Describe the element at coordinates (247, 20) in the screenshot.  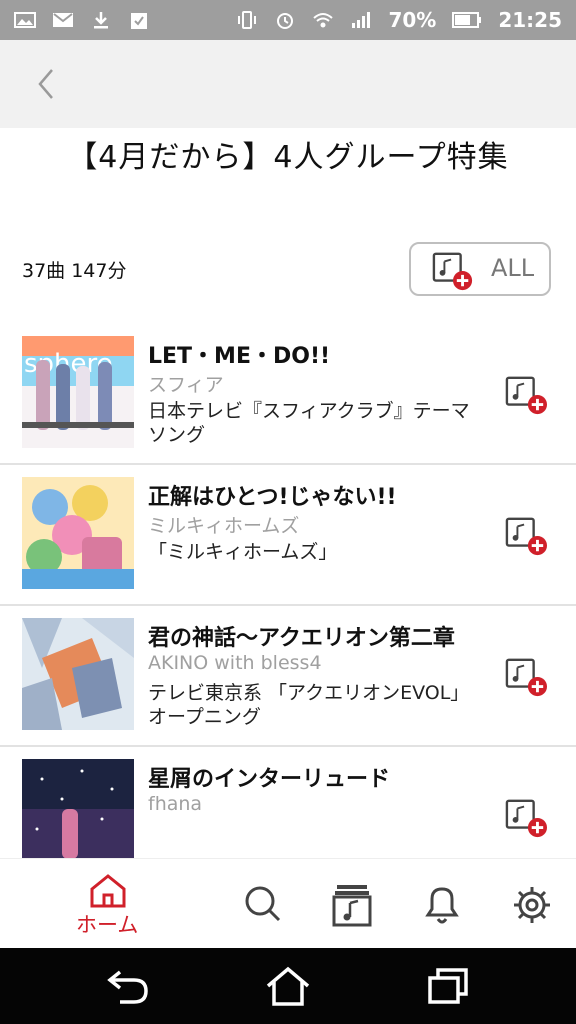
I see `vibrate-icon` at that location.